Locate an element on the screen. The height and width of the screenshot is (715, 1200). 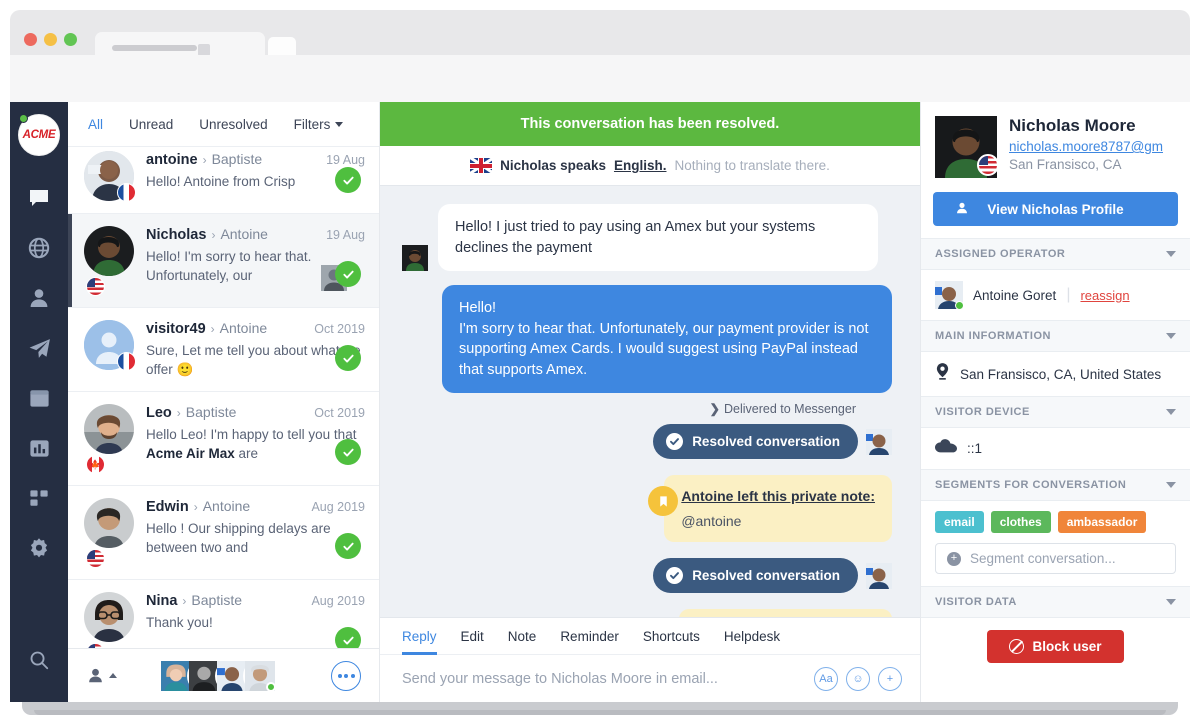
section-visitor-device: VISITOR DEVICE is located at coordinates (1055, 412).